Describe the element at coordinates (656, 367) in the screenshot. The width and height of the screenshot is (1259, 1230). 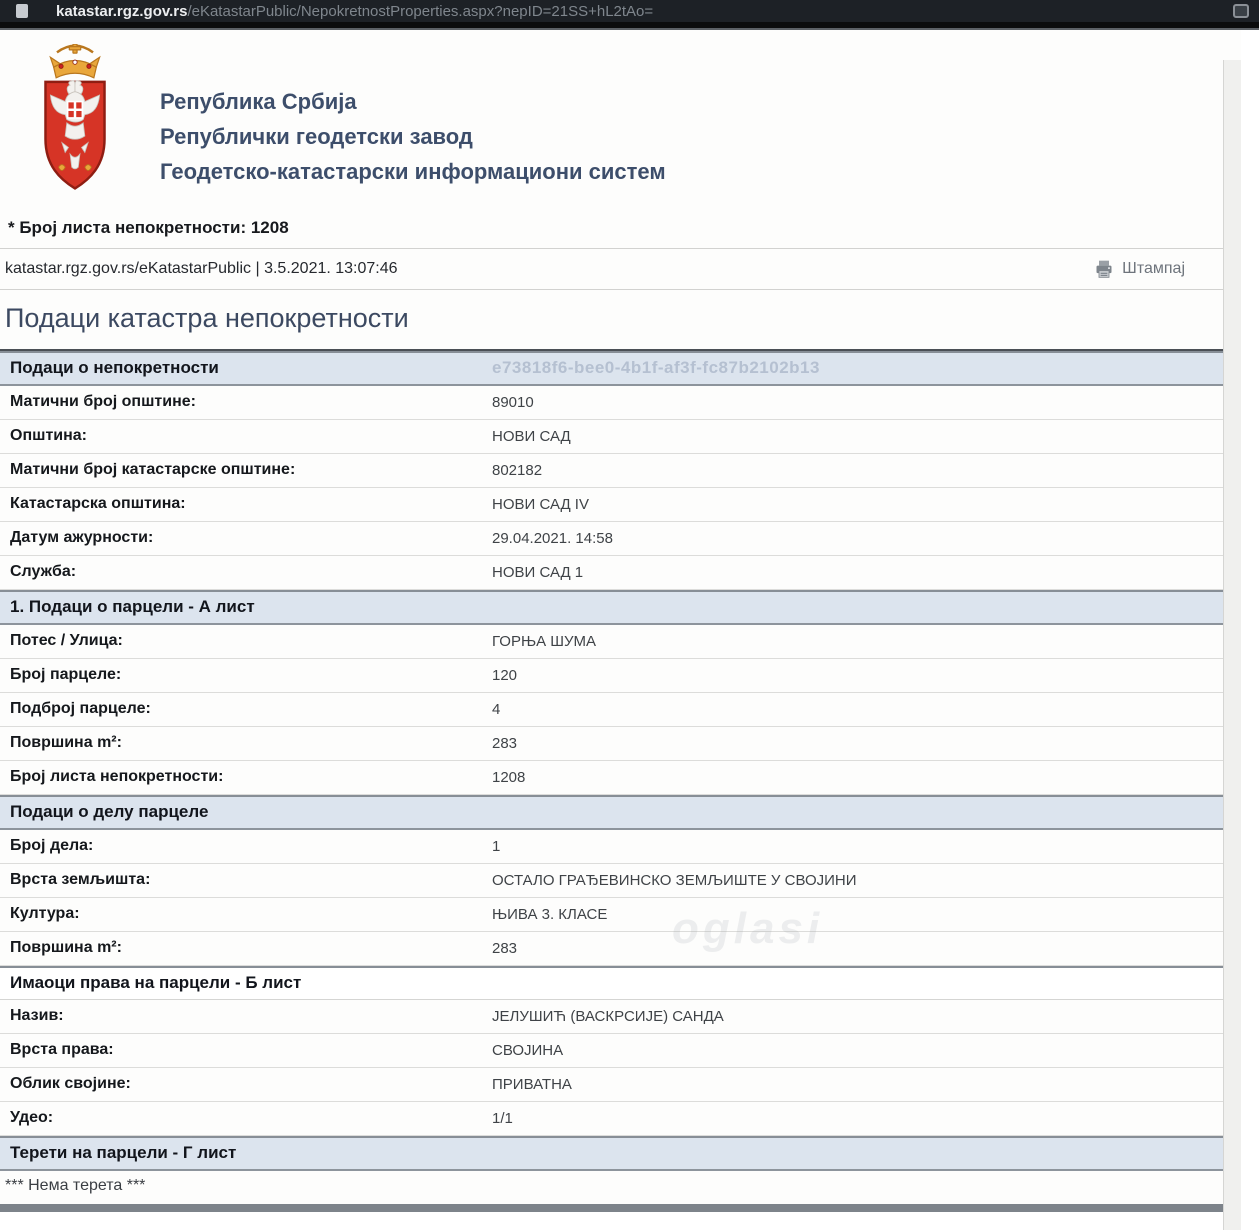
I see `property-guid: e73818f6-bee0-4b1f-af3f-fc87b2102b13` at that location.